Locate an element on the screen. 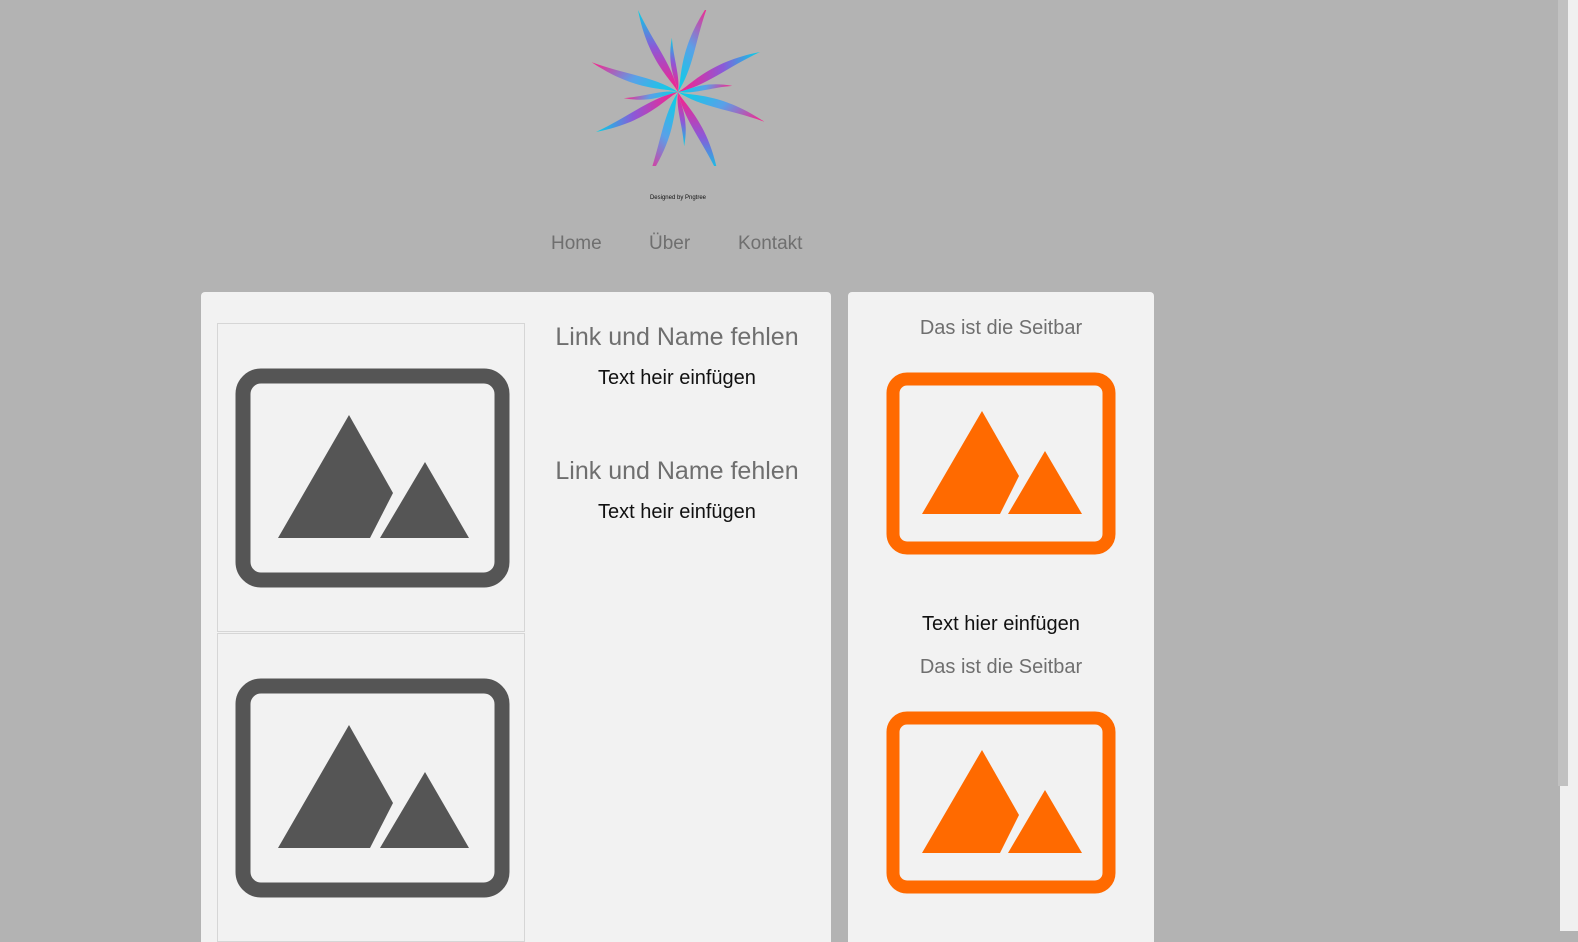 The height and width of the screenshot is (942, 1578). nav-contact: Kontakt is located at coordinates (770, 244).